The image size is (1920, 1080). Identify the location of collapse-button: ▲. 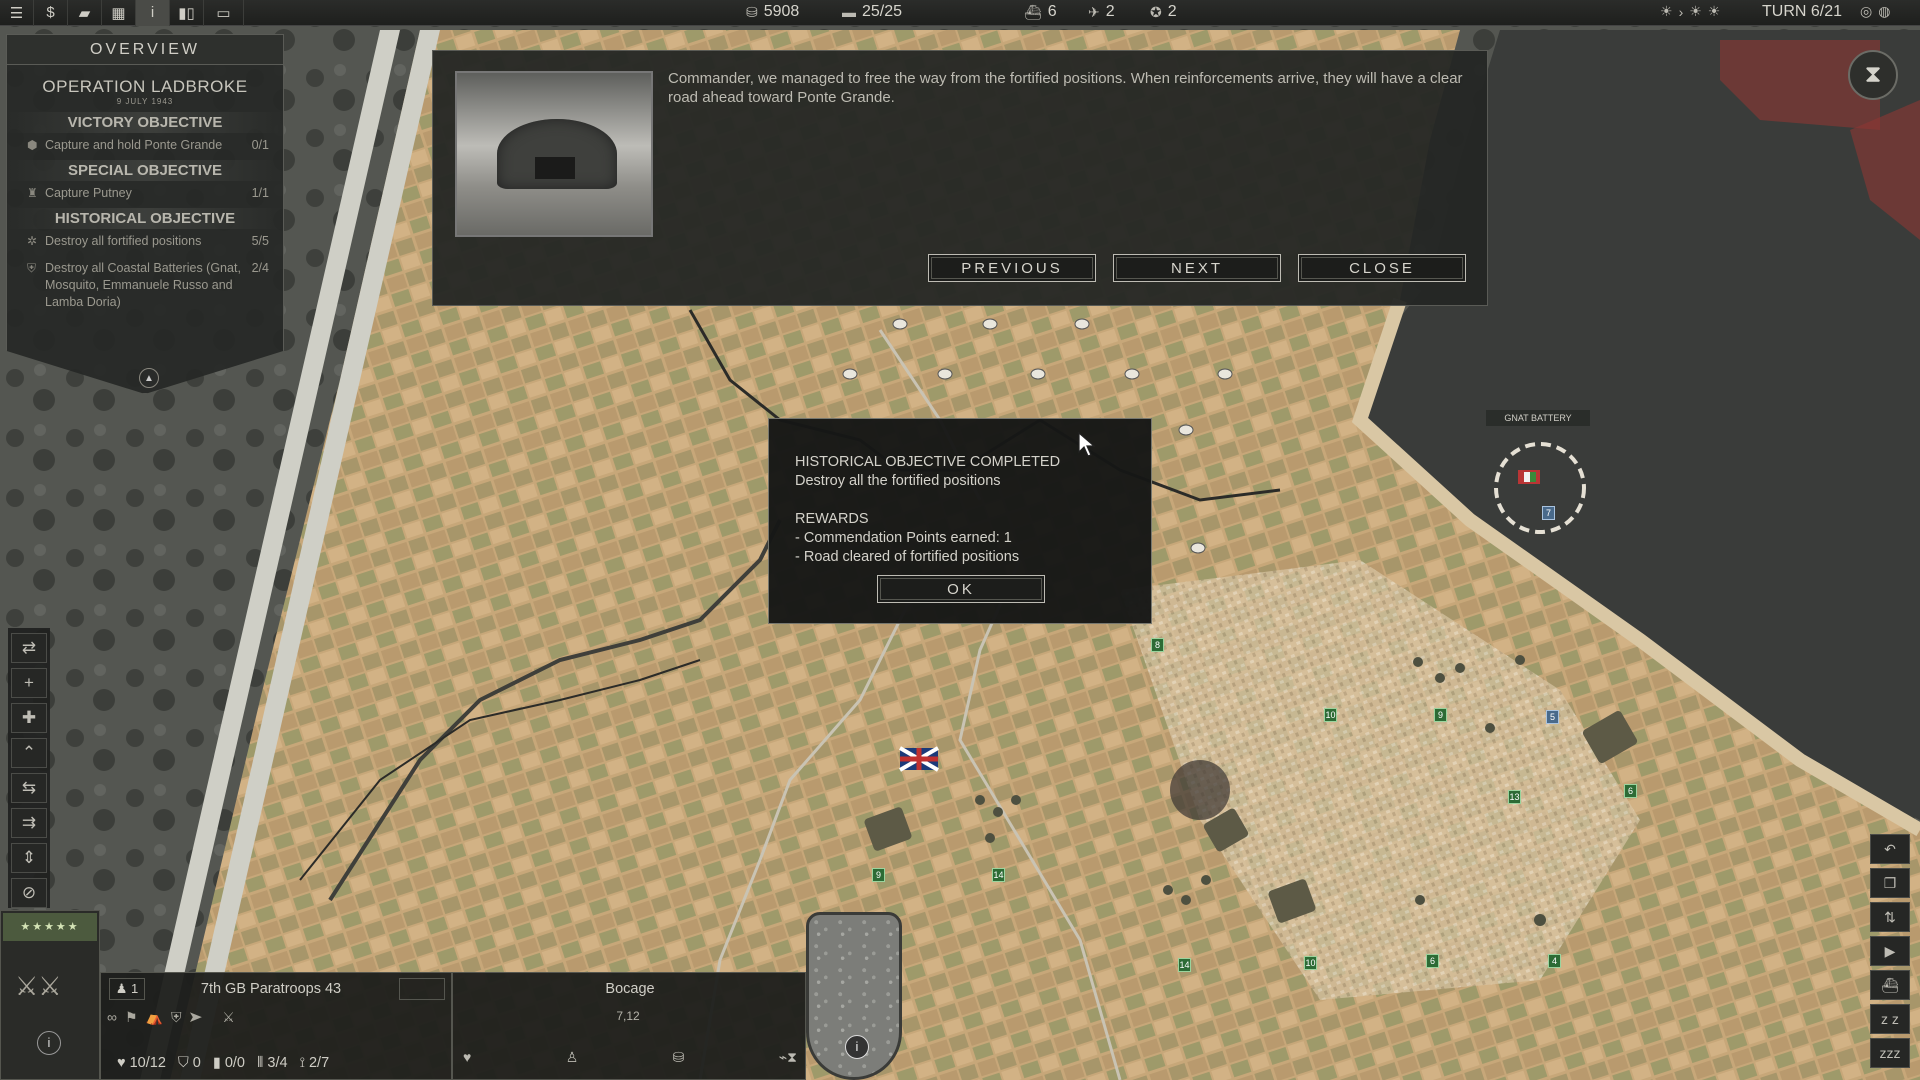
(149, 378).